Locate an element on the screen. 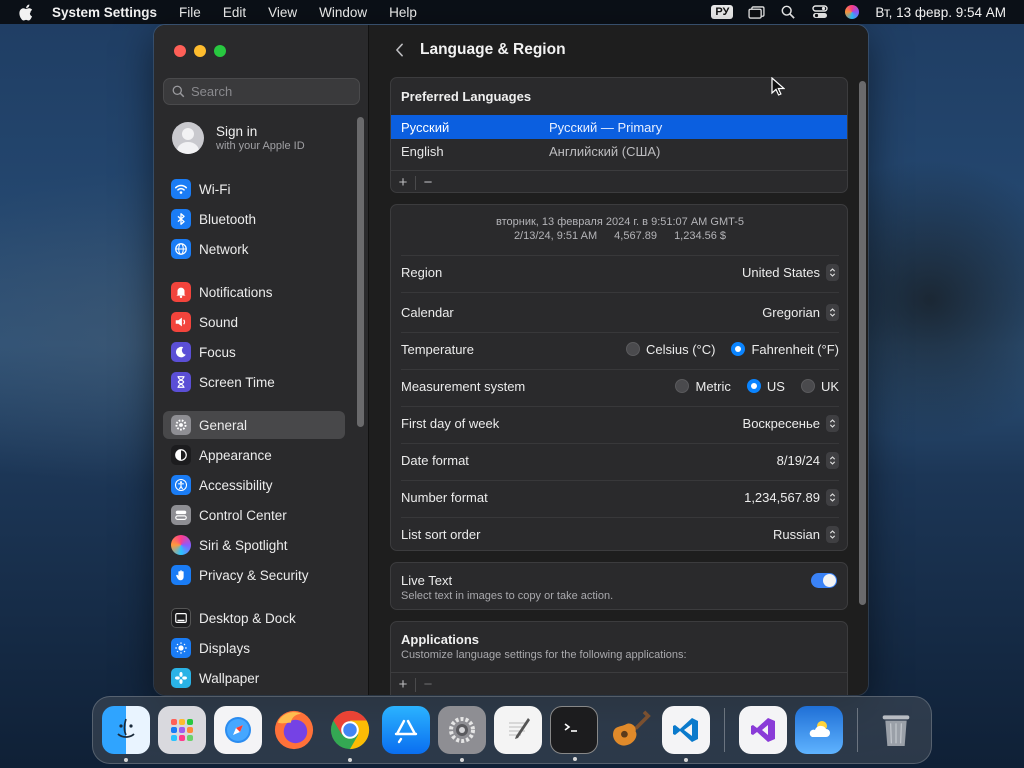 The width and height of the screenshot is (1024, 768). dock-textedit is located at coordinates (518, 730).